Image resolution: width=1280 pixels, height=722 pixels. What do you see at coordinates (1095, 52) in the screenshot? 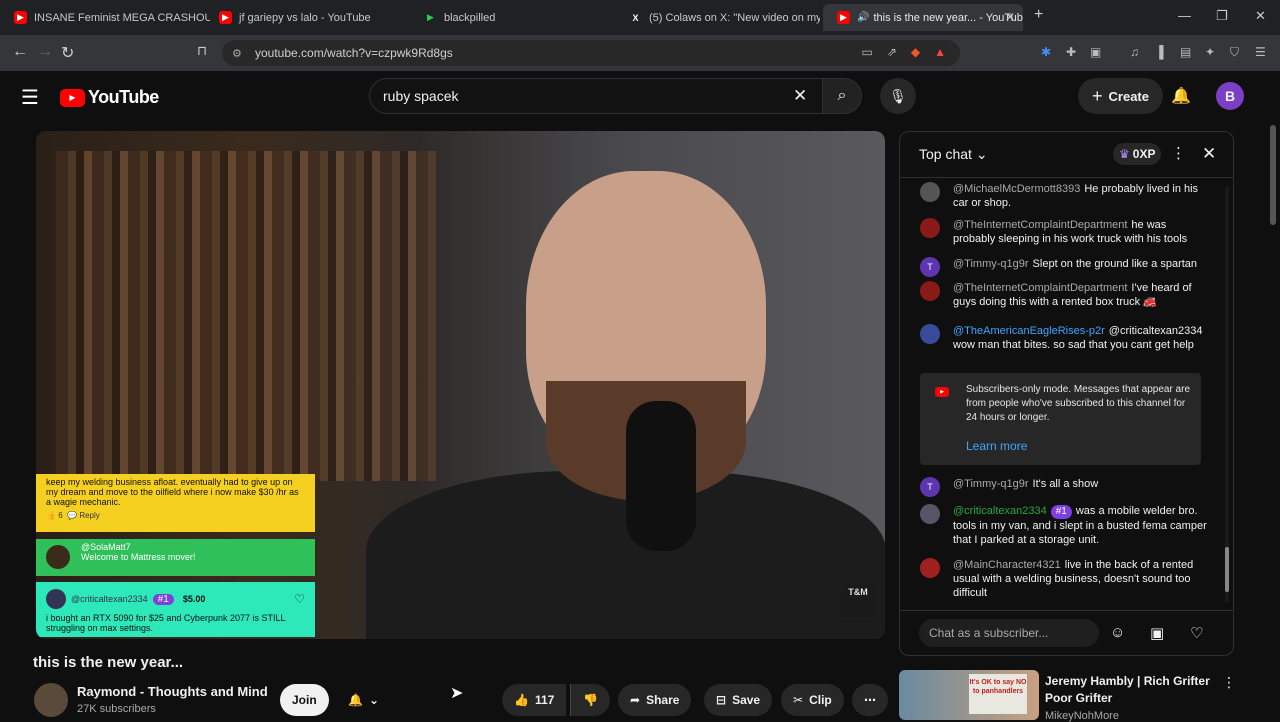
I see `wallet-icon: ▣` at bounding box center [1095, 52].